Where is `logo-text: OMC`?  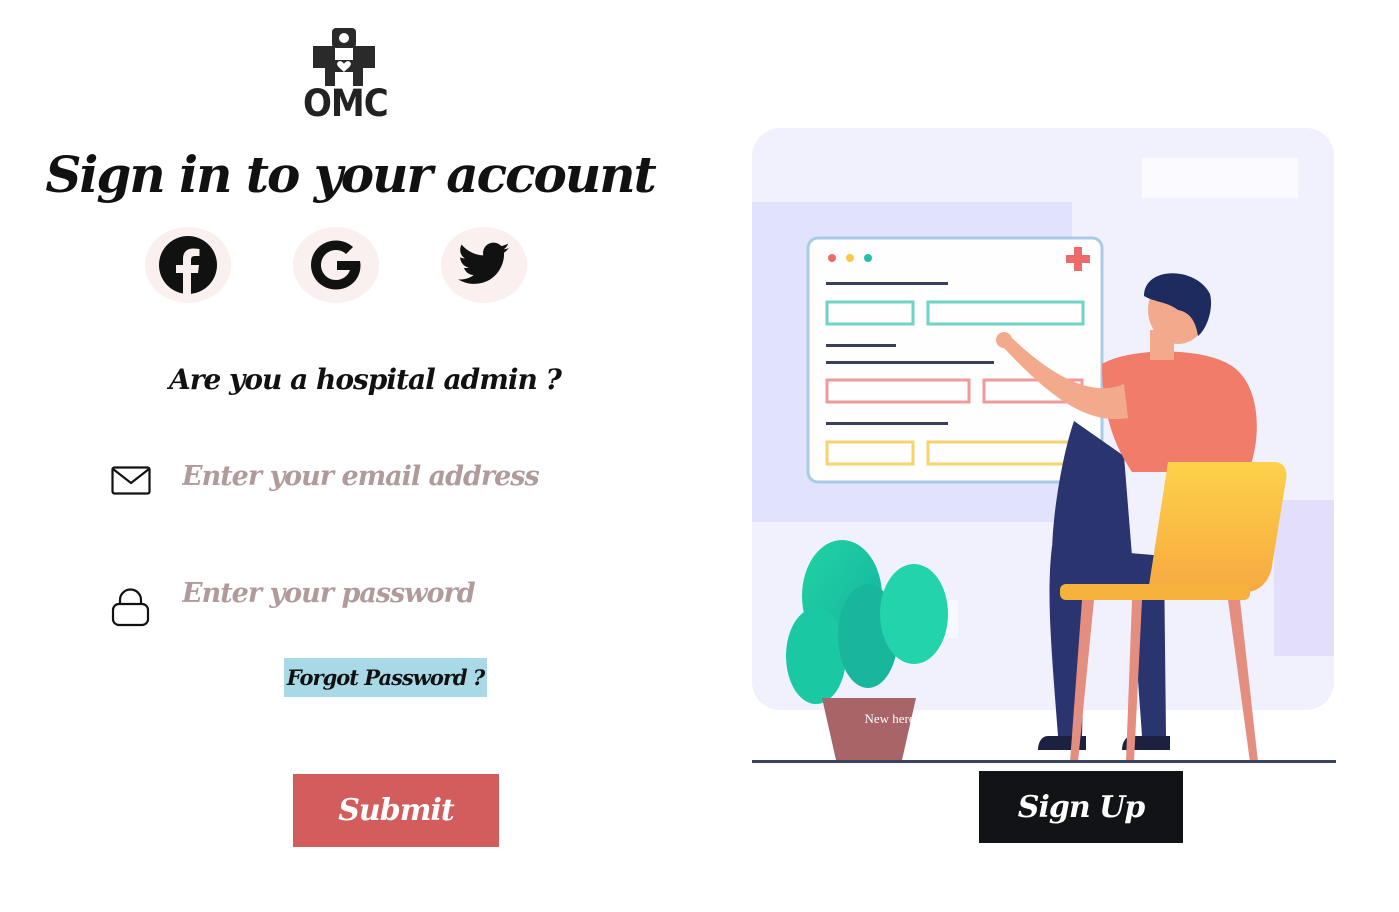
logo-text: OMC is located at coordinates (346, 104).